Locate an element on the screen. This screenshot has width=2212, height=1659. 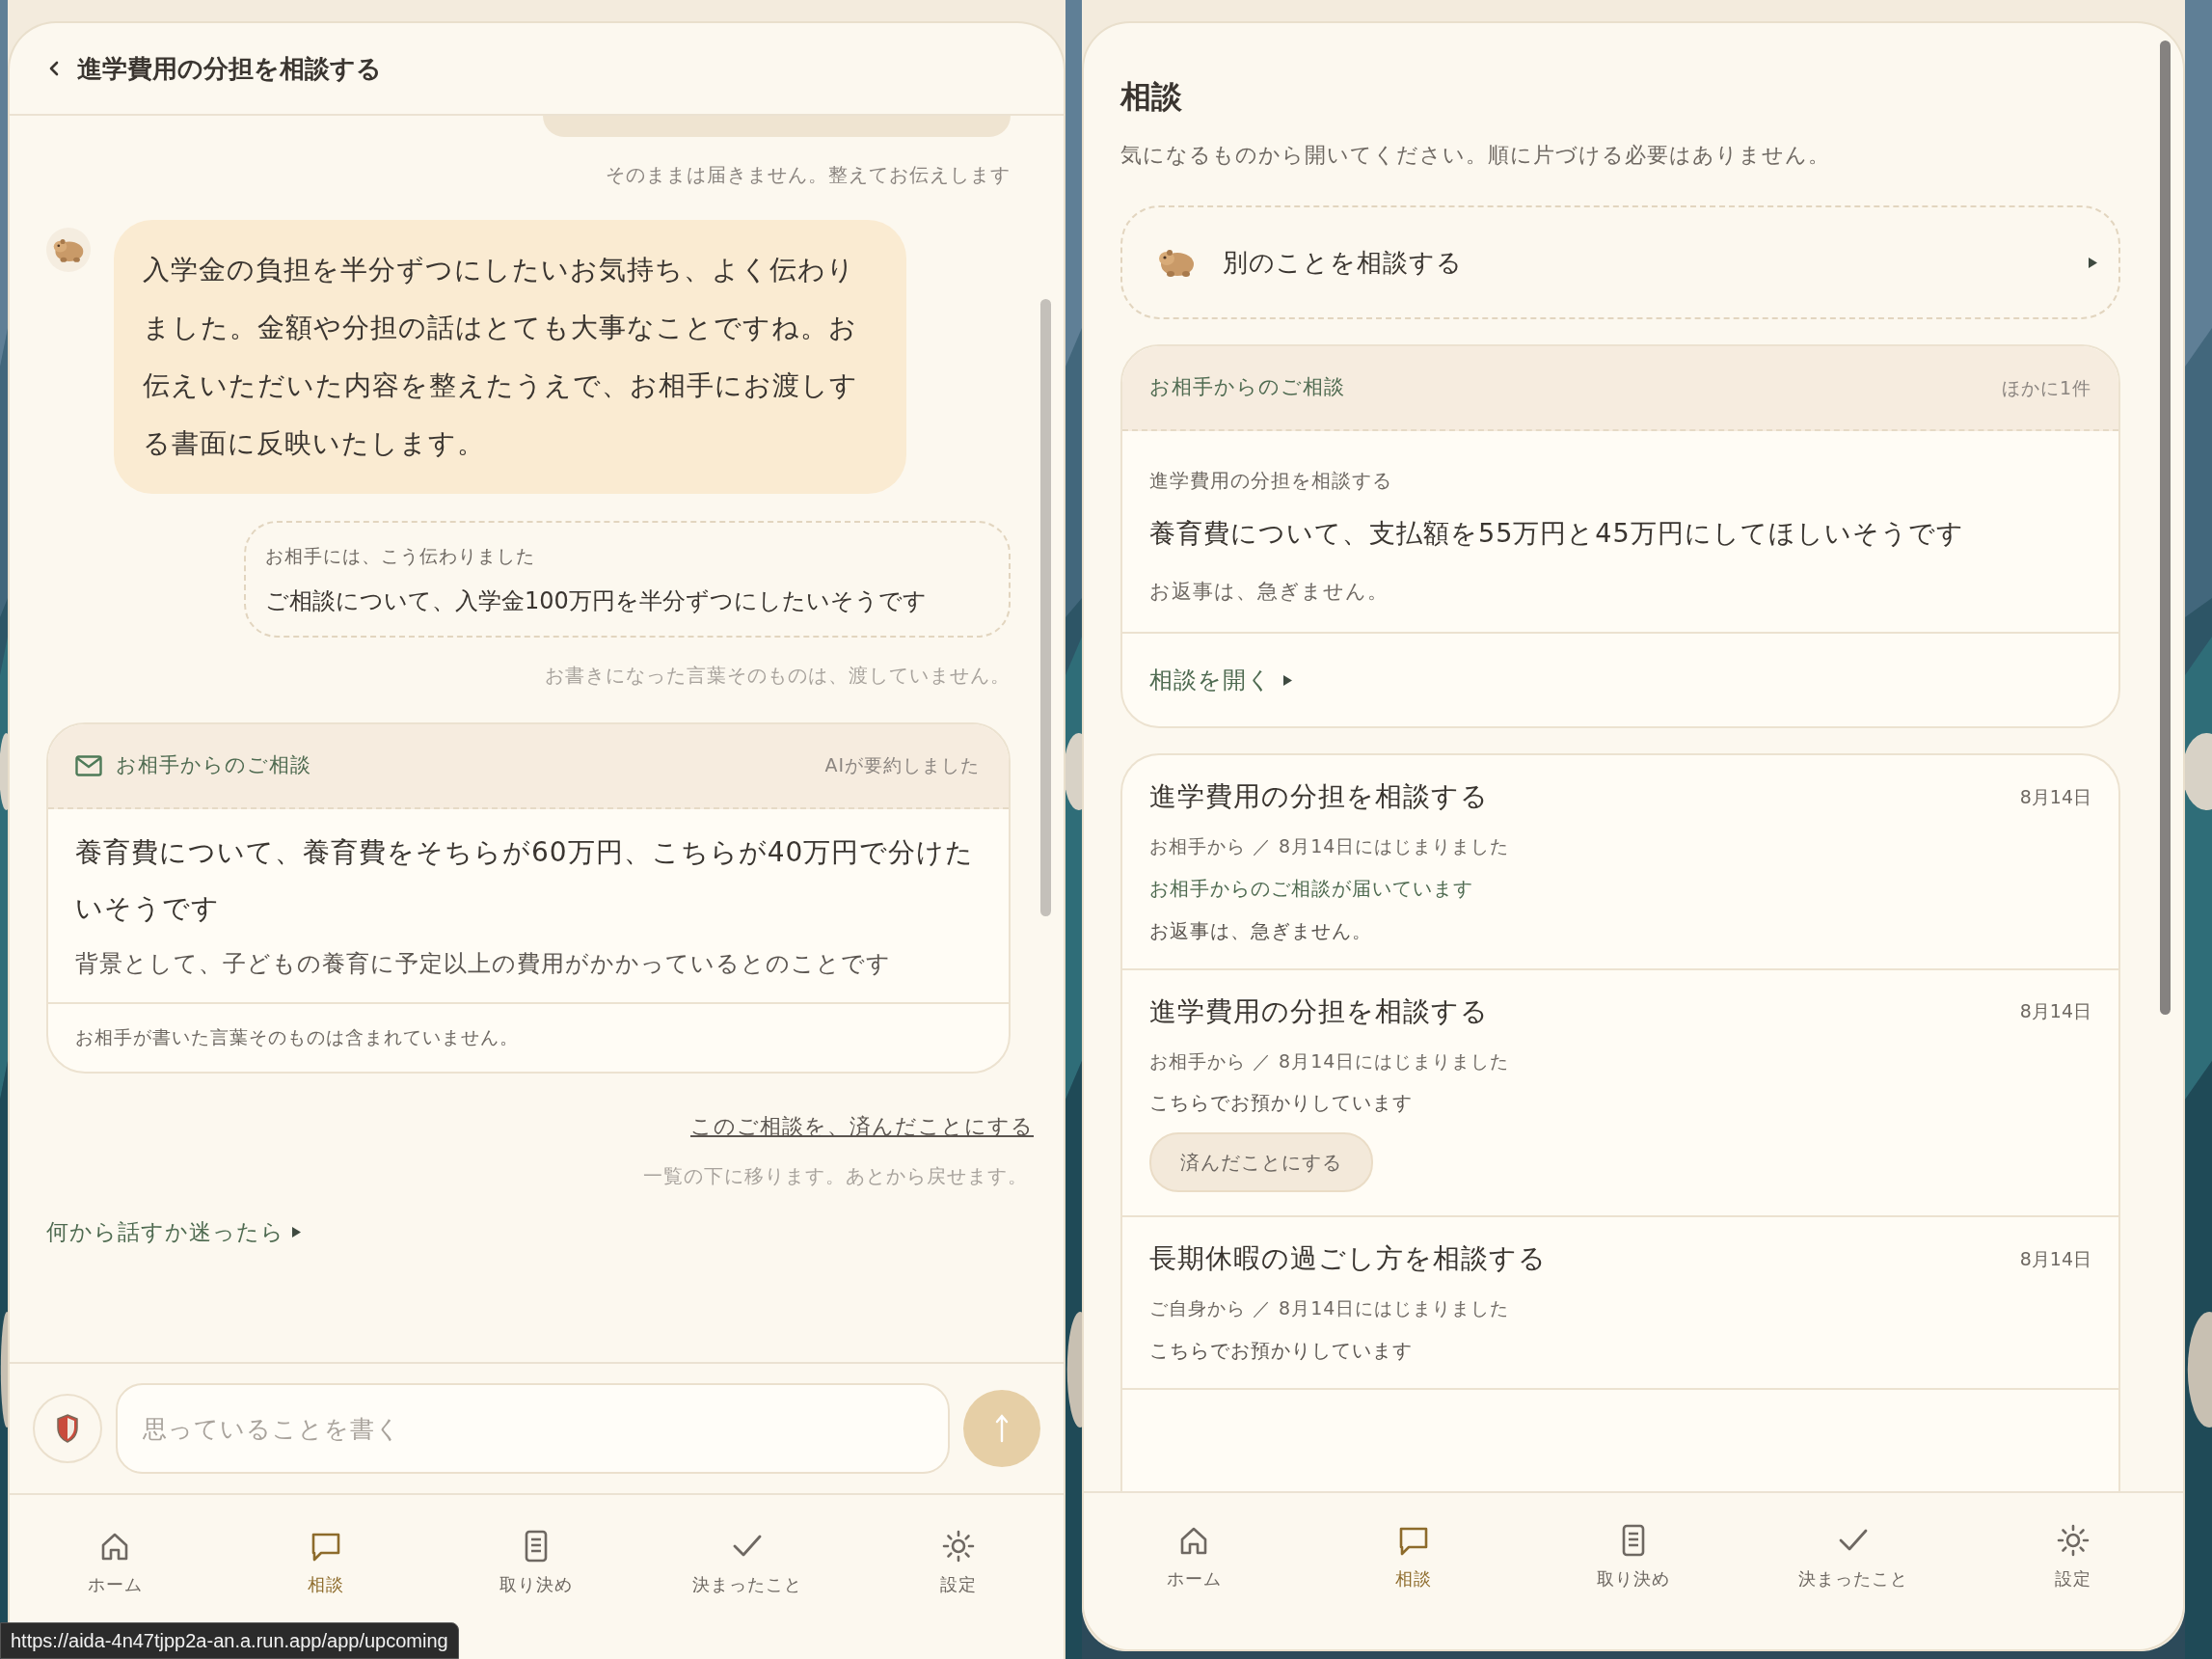
background-text: 背景として、子どもの養育に予定以上の費用がかかっているとのことです is located at coordinates (483, 963).